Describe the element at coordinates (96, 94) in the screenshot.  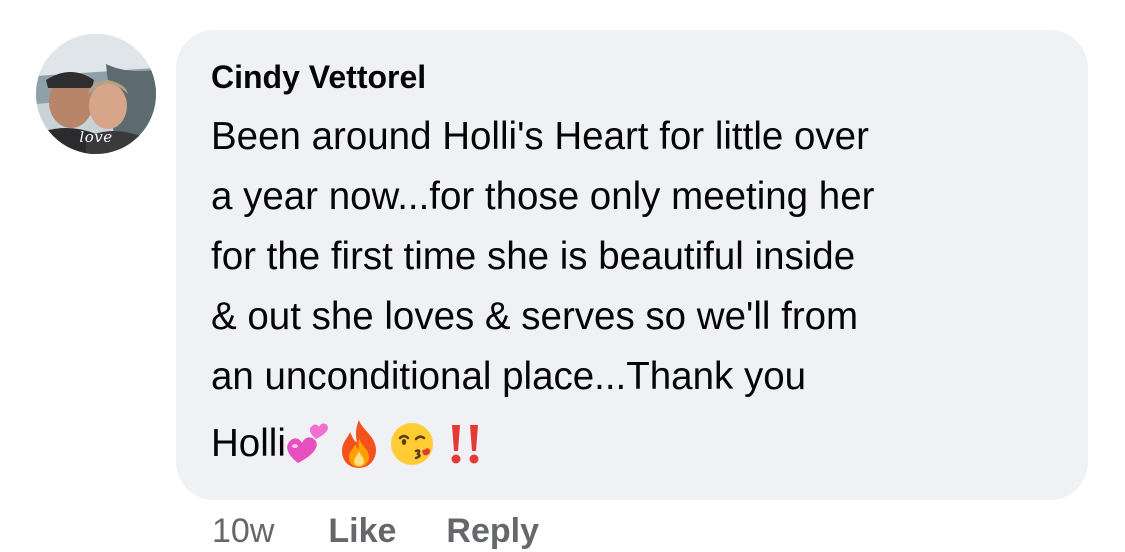
I see `avatar: love` at that location.